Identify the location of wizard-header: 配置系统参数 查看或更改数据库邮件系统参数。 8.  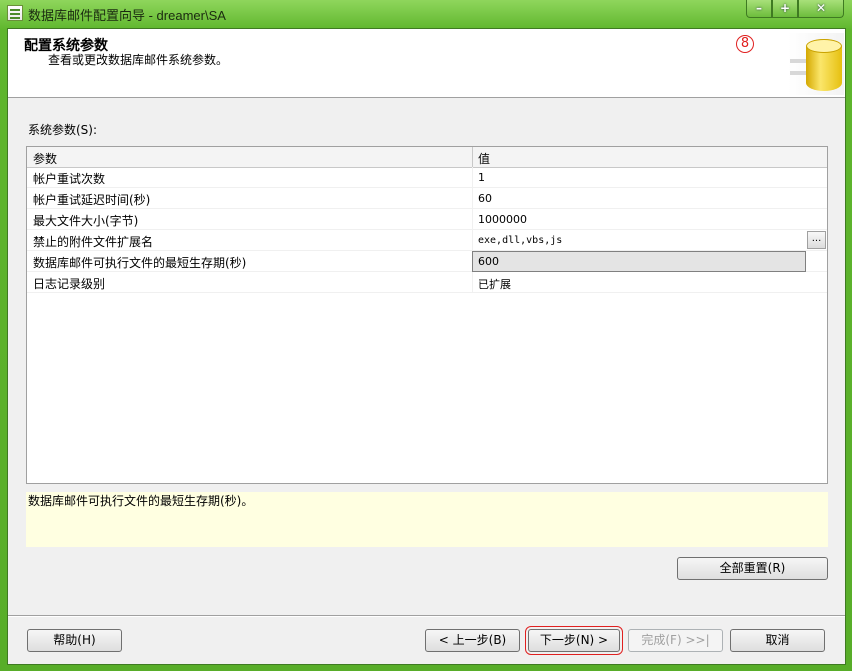
(426, 63).